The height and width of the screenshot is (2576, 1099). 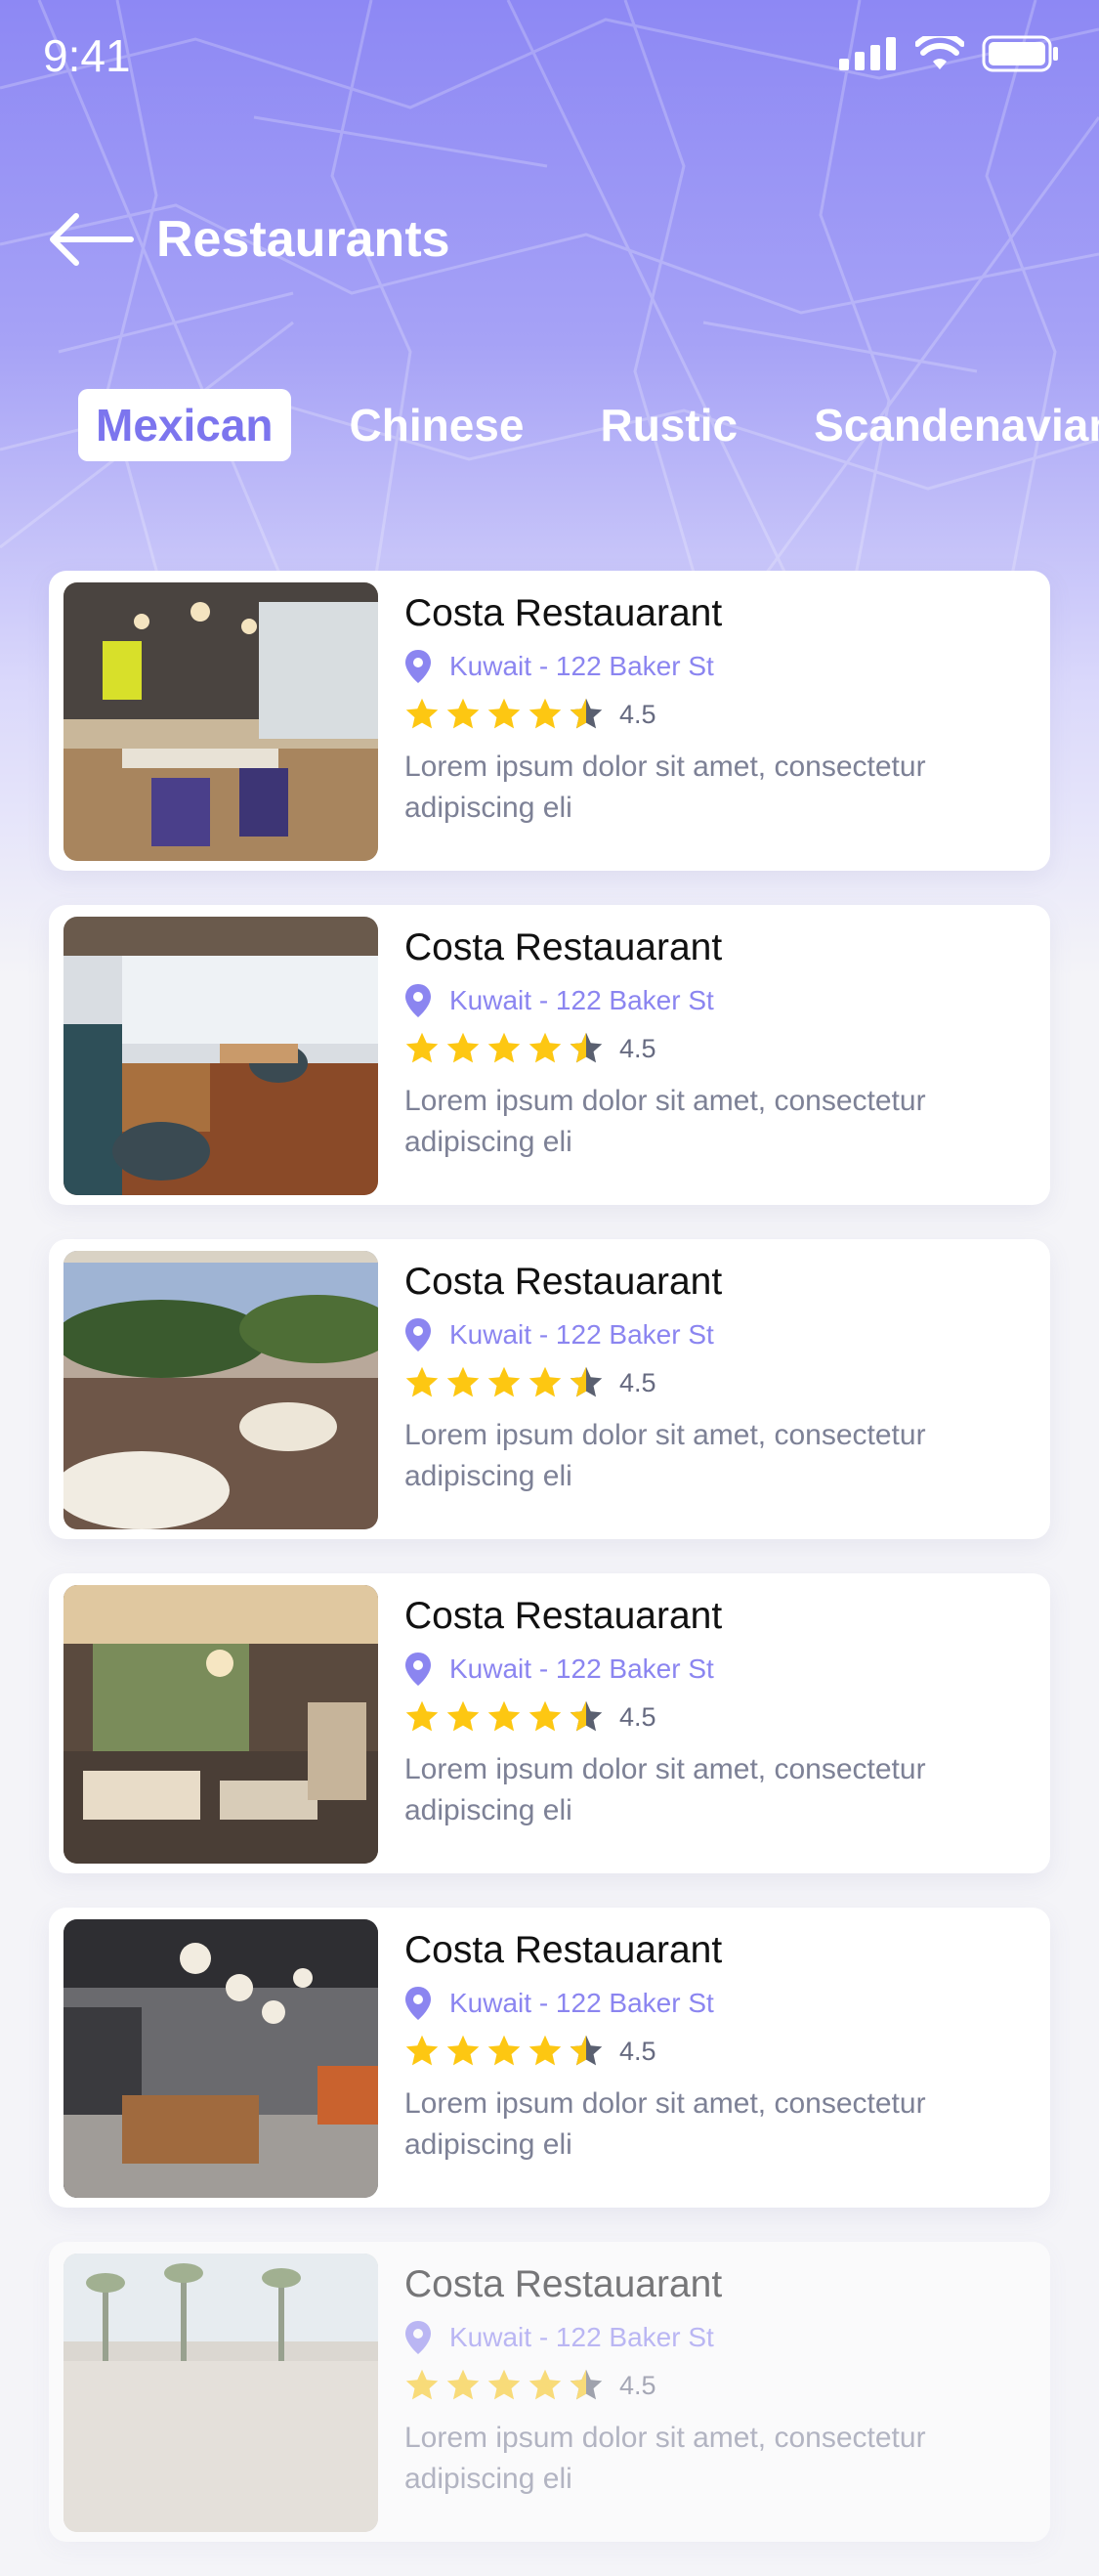 I want to click on status-time: 9:41, so click(x=87, y=56).